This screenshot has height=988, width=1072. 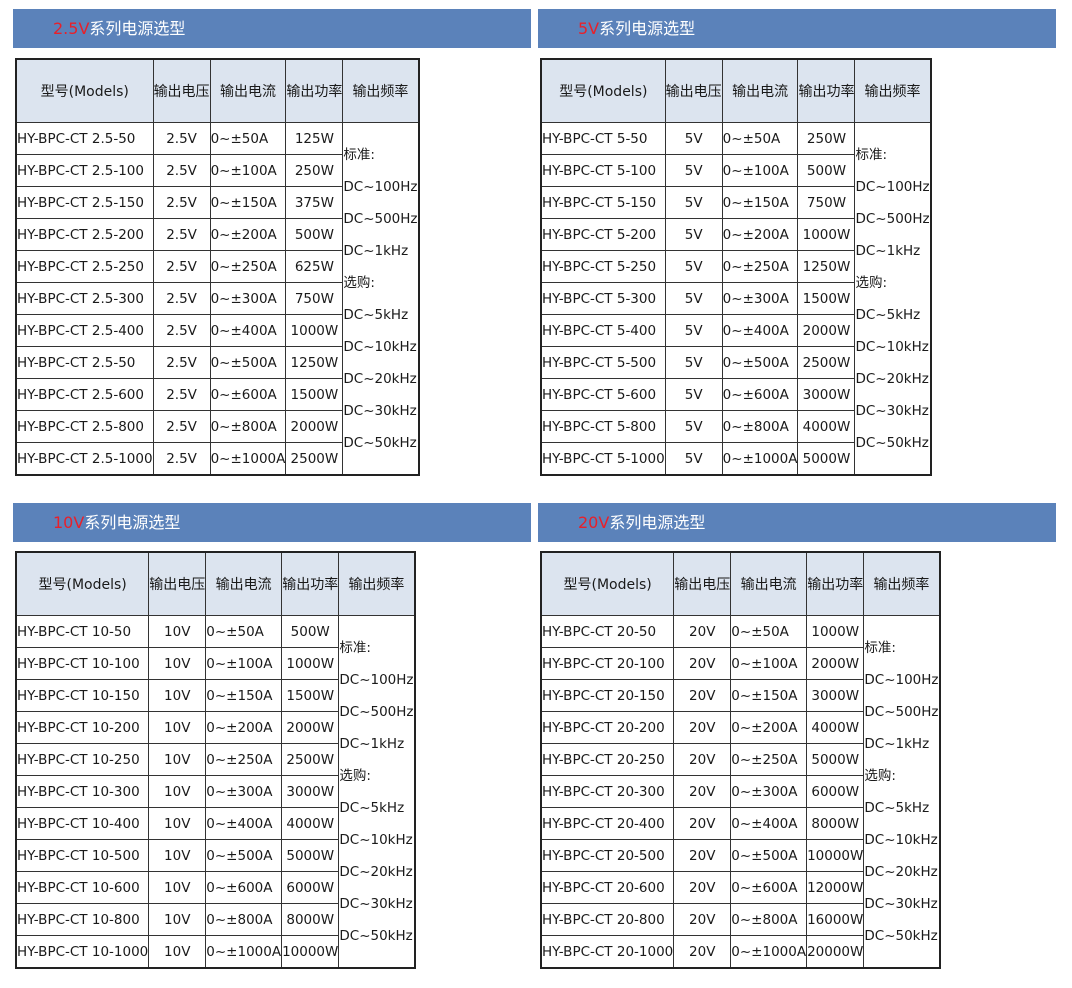 What do you see at coordinates (826, 266) in the screenshot?
I see `power-cell: 1250W` at bounding box center [826, 266].